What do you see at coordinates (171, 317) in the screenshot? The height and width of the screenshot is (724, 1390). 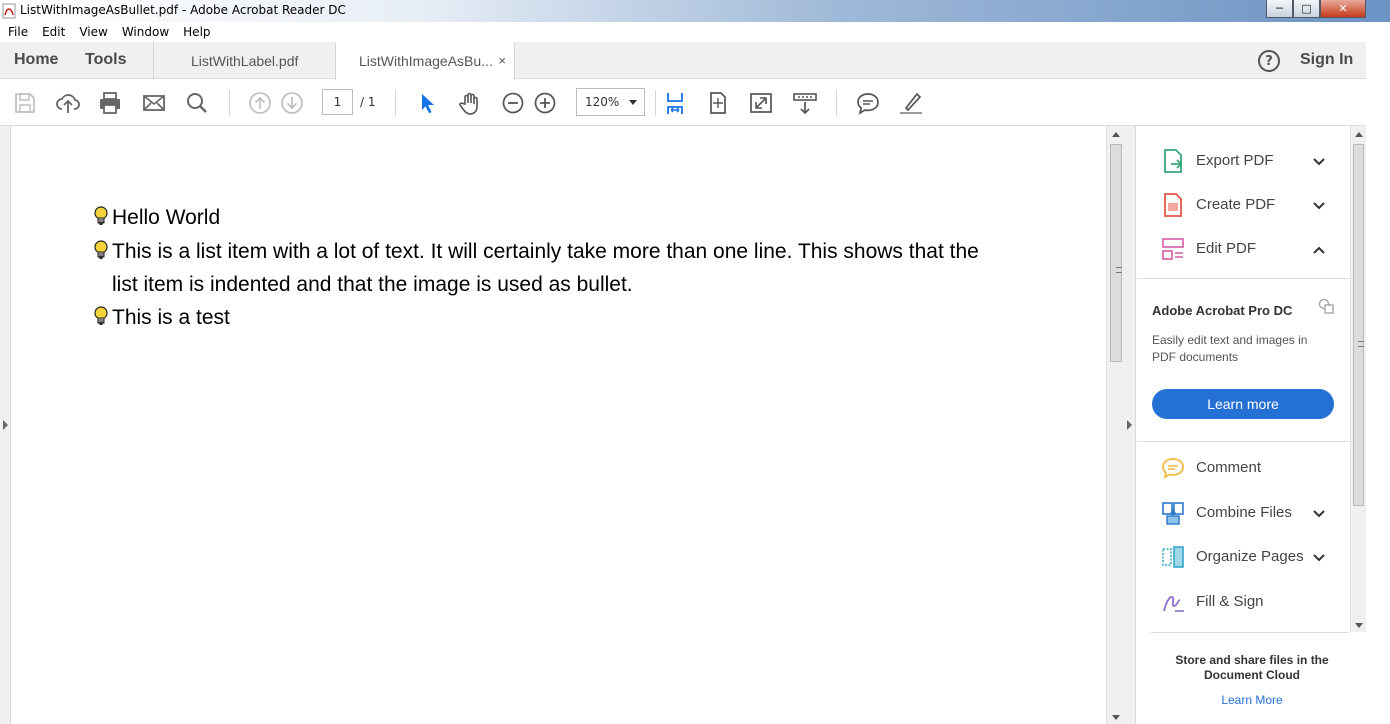 I see `list-item-text: This is a test` at bounding box center [171, 317].